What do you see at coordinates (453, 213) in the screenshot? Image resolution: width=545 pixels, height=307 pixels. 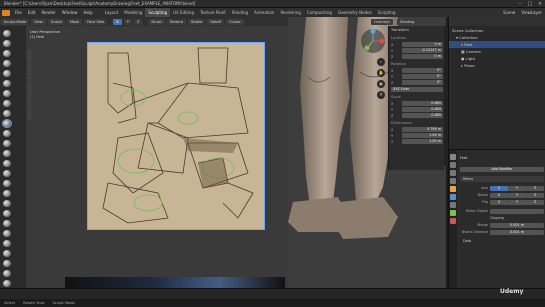 I see `data-tab-icon` at bounding box center [453, 213].